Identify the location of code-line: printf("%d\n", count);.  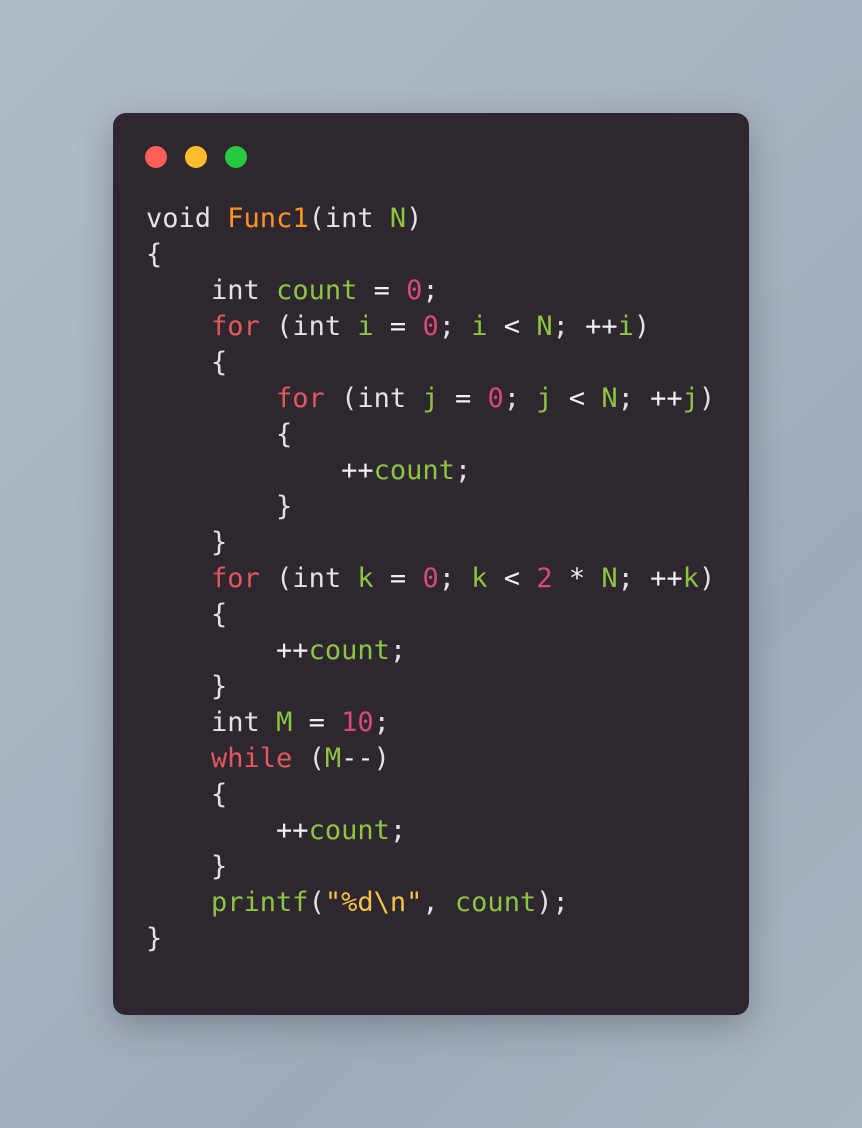
(357, 902).